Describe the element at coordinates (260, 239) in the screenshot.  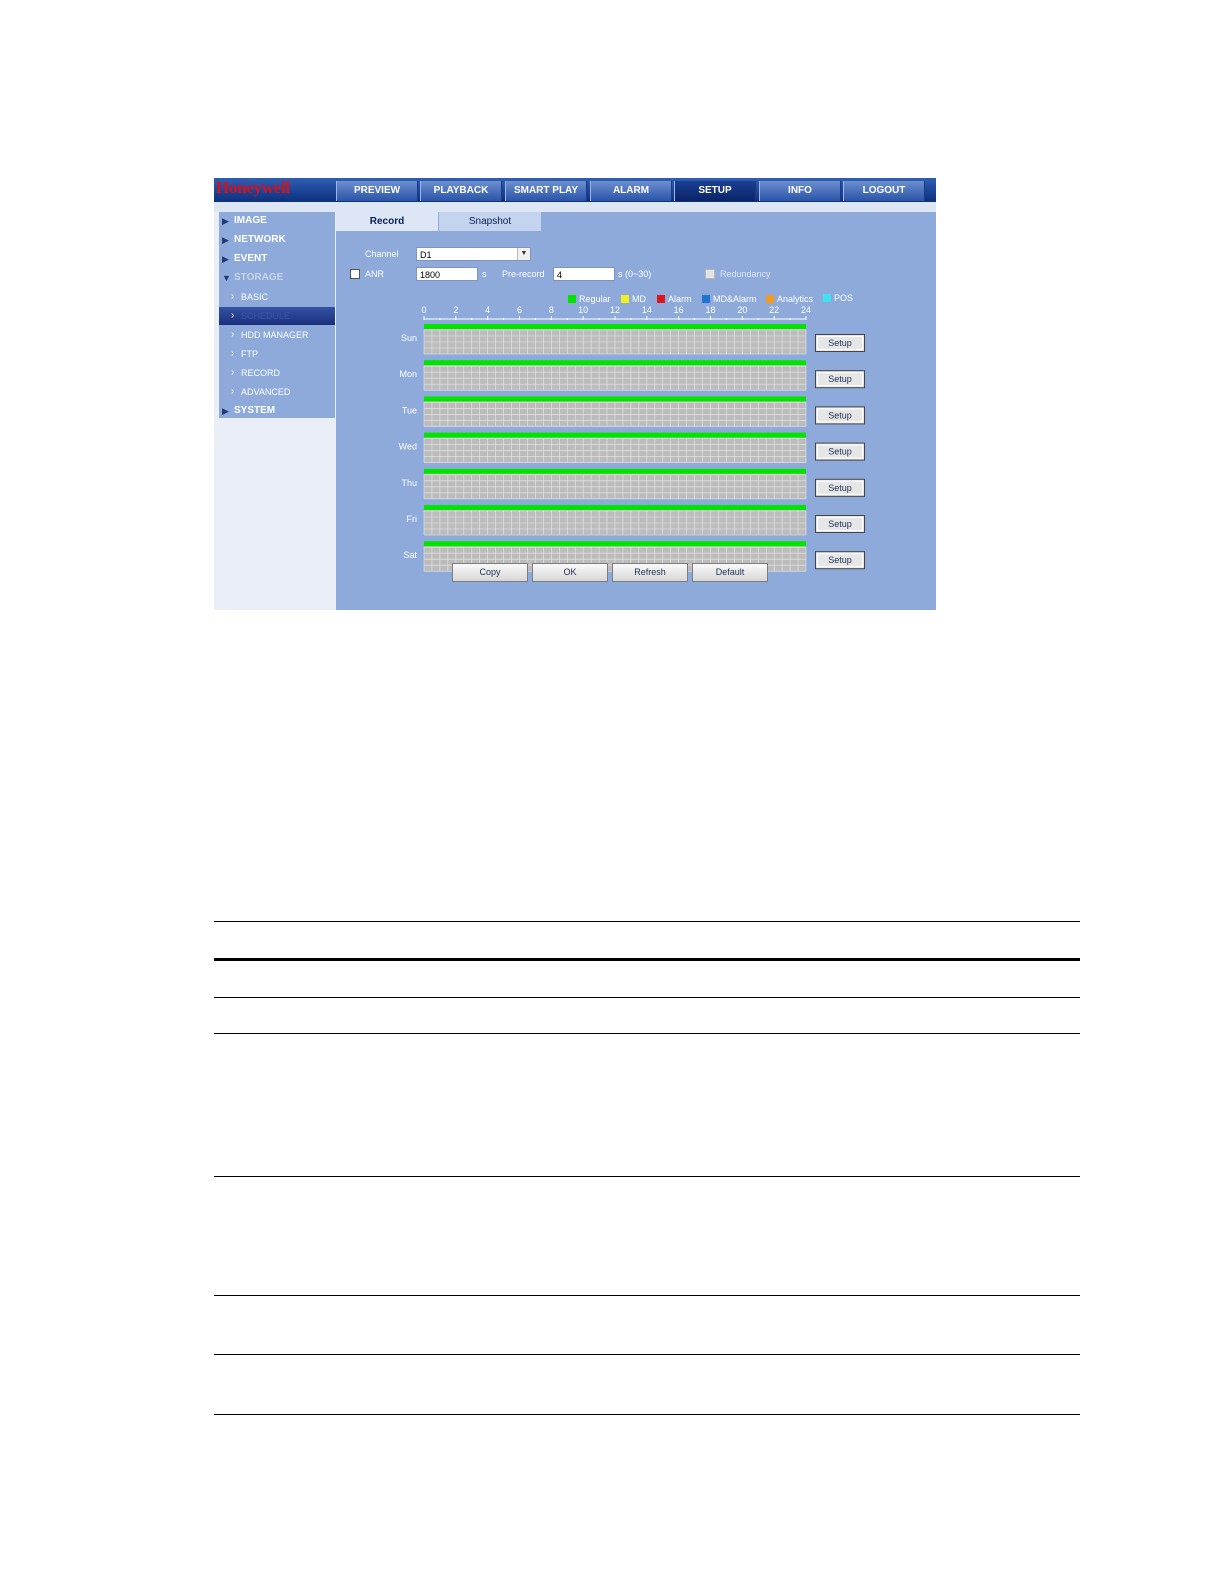
I see `sidebar-item-label: NETWORK` at that location.